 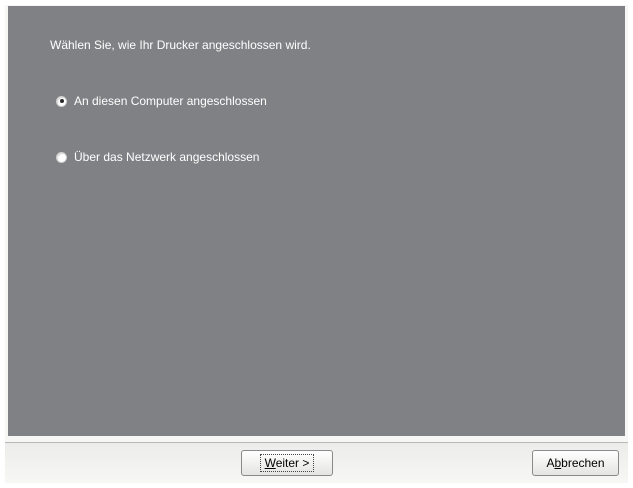 What do you see at coordinates (270, 463) in the screenshot?
I see `next-button-mnemonic: W` at bounding box center [270, 463].